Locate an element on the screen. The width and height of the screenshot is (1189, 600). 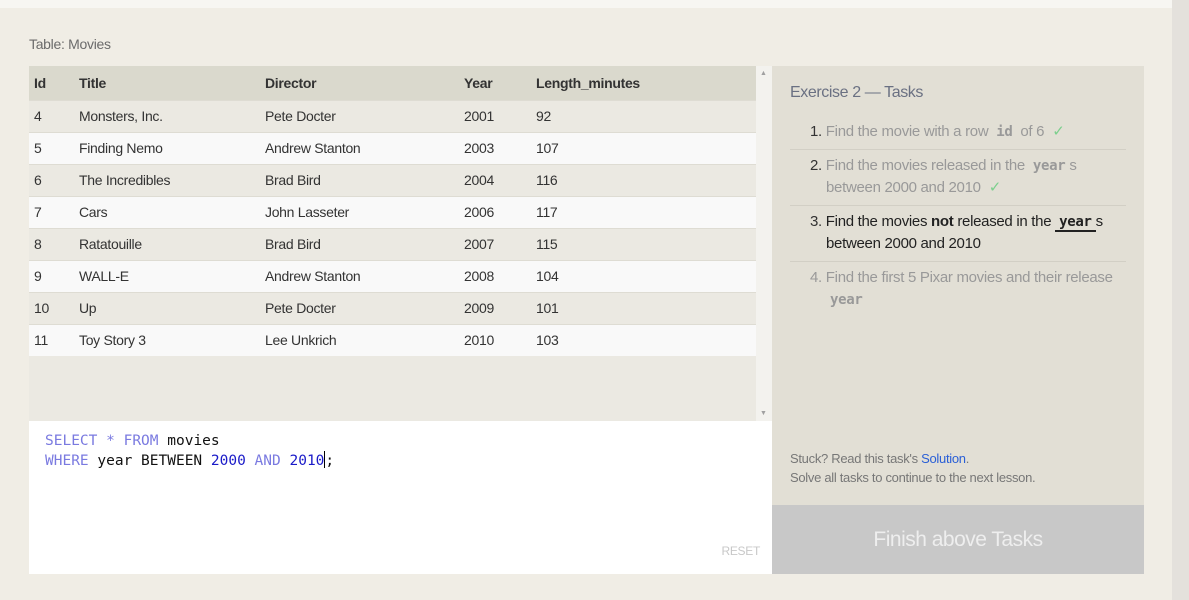
column-header: Director is located at coordinates (359, 83).